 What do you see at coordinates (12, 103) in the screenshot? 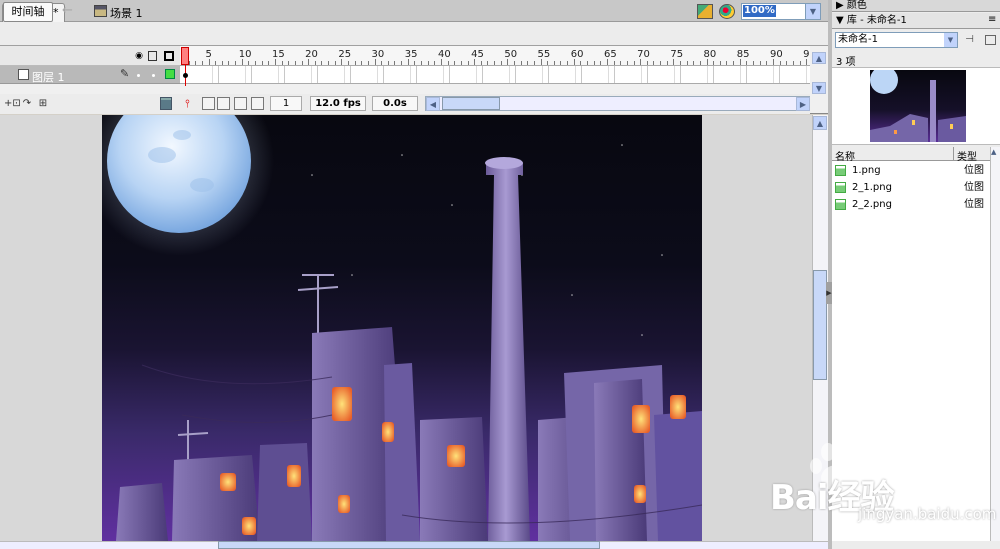
I see `insert-layer-icon: +⊡` at bounding box center [12, 103].